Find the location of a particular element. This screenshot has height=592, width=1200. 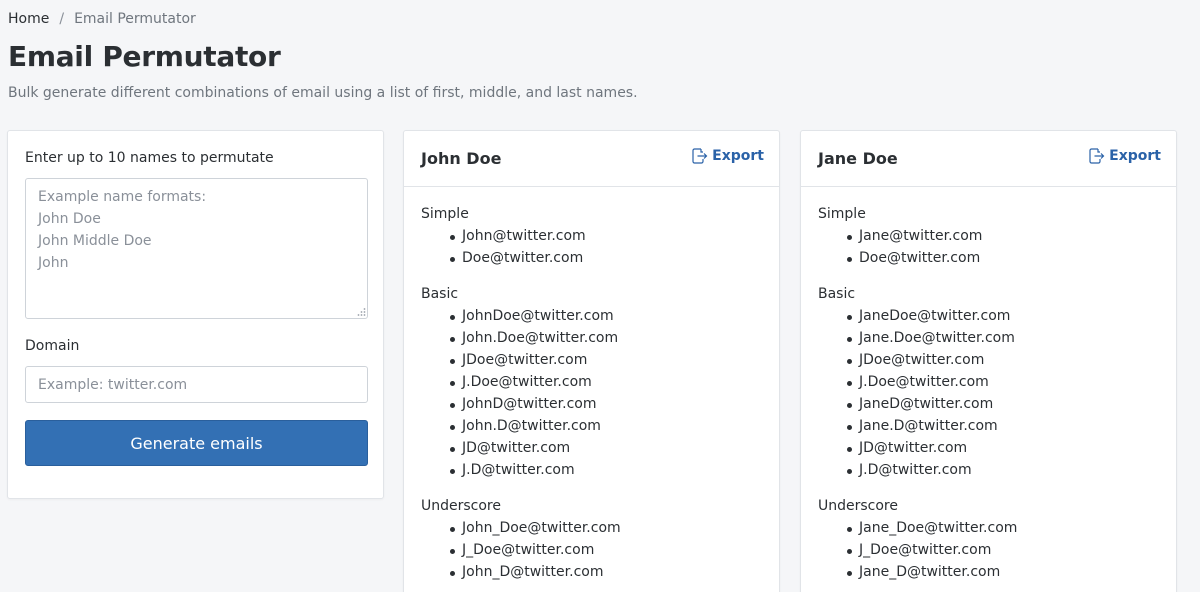

domain-label: Domain is located at coordinates (52, 346).